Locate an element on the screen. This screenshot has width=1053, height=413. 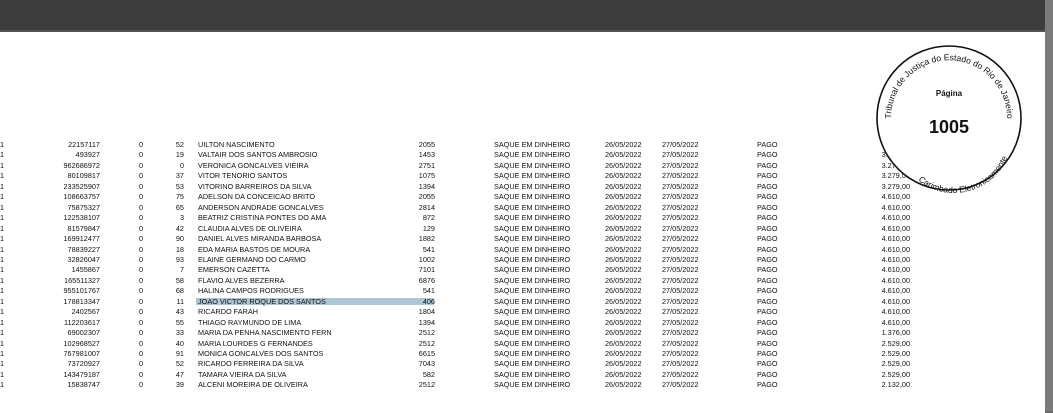
digit-cell: 47 is located at coordinates (179, 374).